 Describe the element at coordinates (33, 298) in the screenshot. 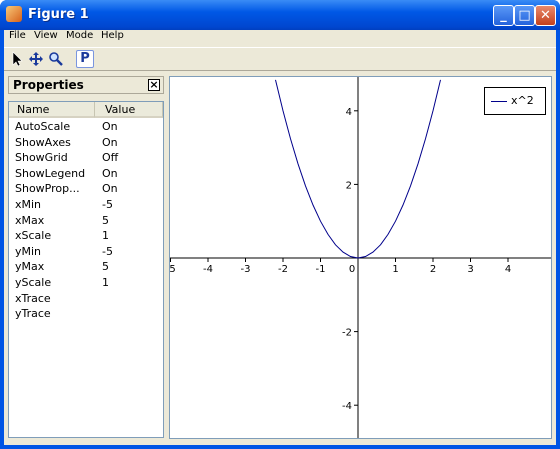

I see `property-name: xTrace` at that location.